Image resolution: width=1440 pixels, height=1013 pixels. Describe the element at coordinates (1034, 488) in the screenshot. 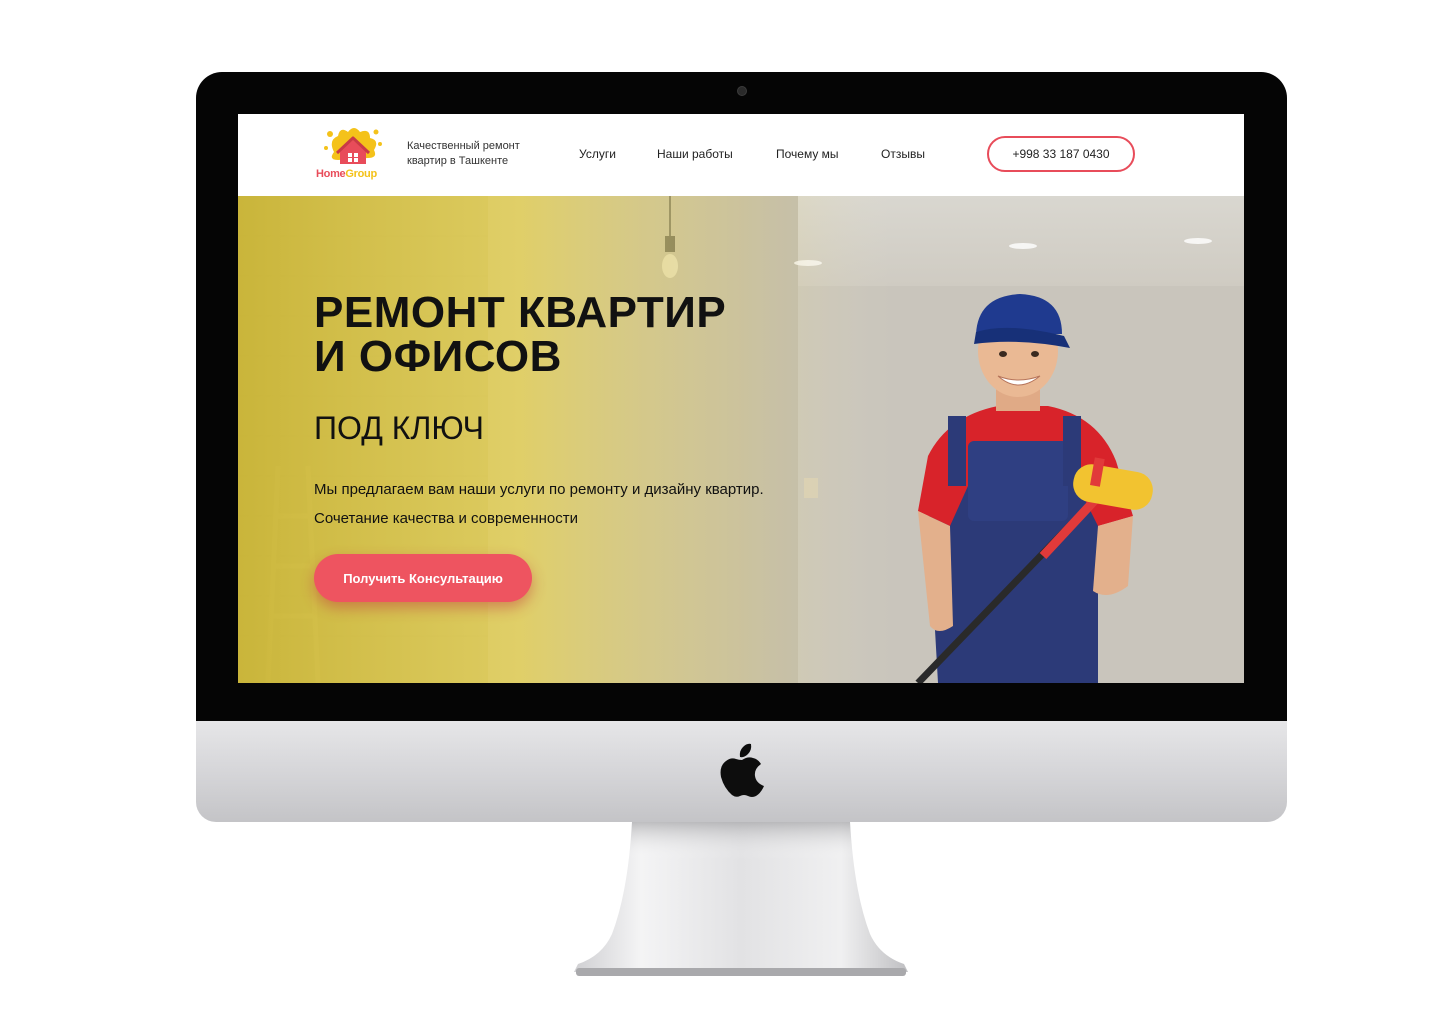

I see `worker-image` at that location.